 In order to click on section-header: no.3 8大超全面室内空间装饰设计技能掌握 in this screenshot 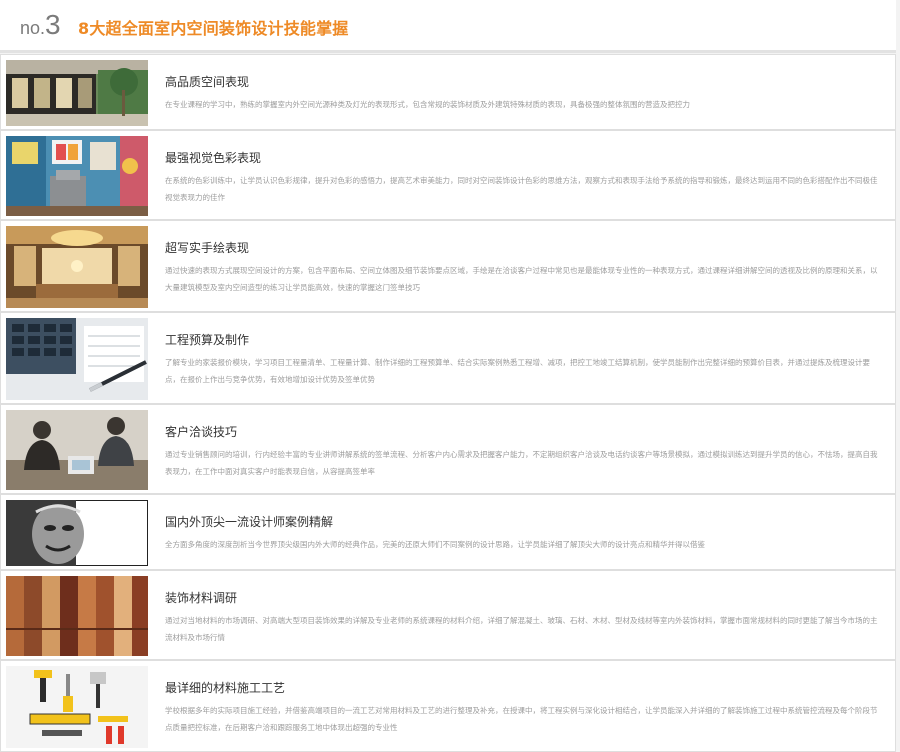, I will do `click(448, 26)`.